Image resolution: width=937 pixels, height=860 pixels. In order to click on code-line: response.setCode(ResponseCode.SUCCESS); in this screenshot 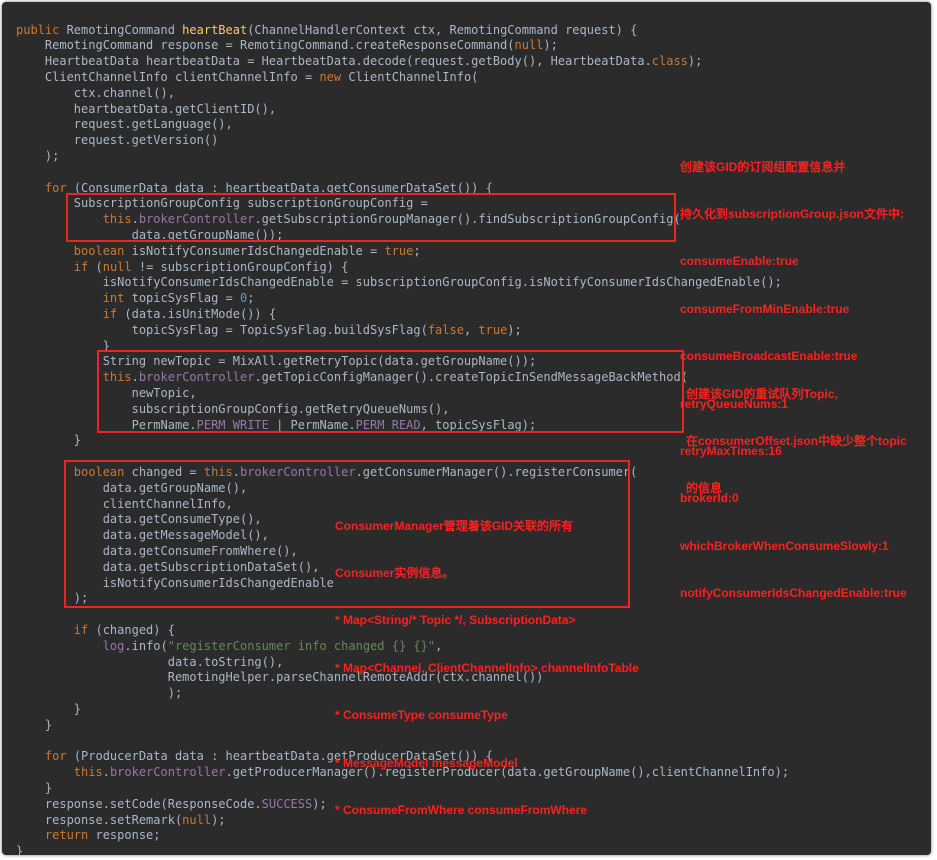, I will do `click(171, 804)`.